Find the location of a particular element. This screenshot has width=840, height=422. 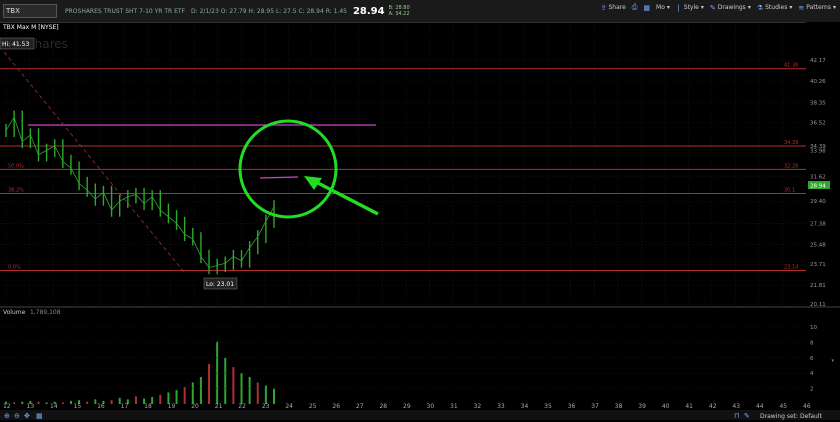

time-tick-label: 14 is located at coordinates (54, 406).